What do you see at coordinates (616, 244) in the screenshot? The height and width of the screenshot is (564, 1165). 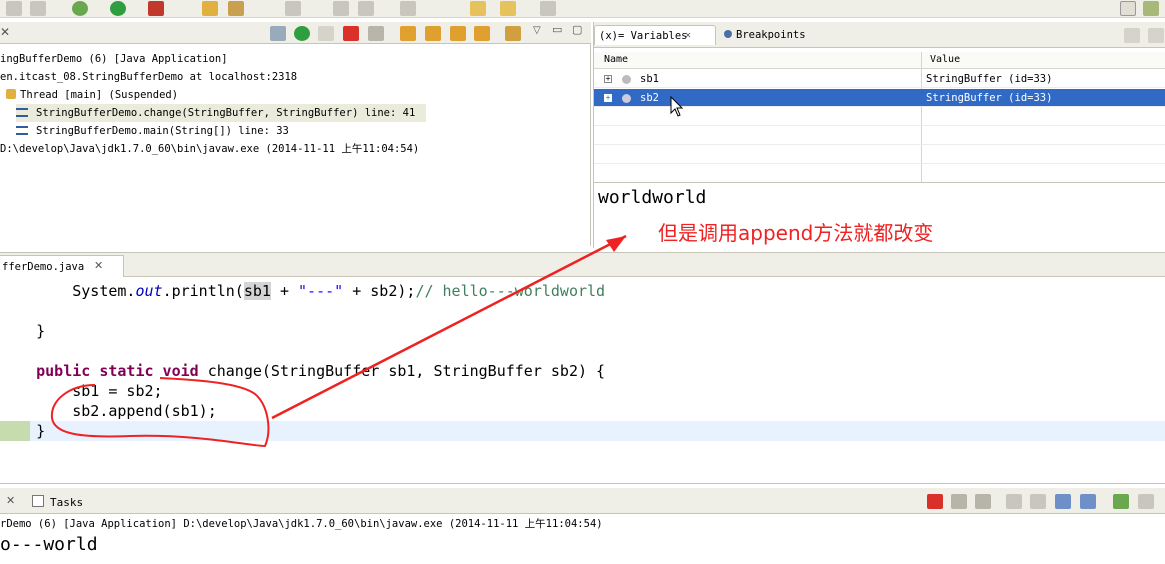 I see `annotation-arrowhead` at bounding box center [616, 244].